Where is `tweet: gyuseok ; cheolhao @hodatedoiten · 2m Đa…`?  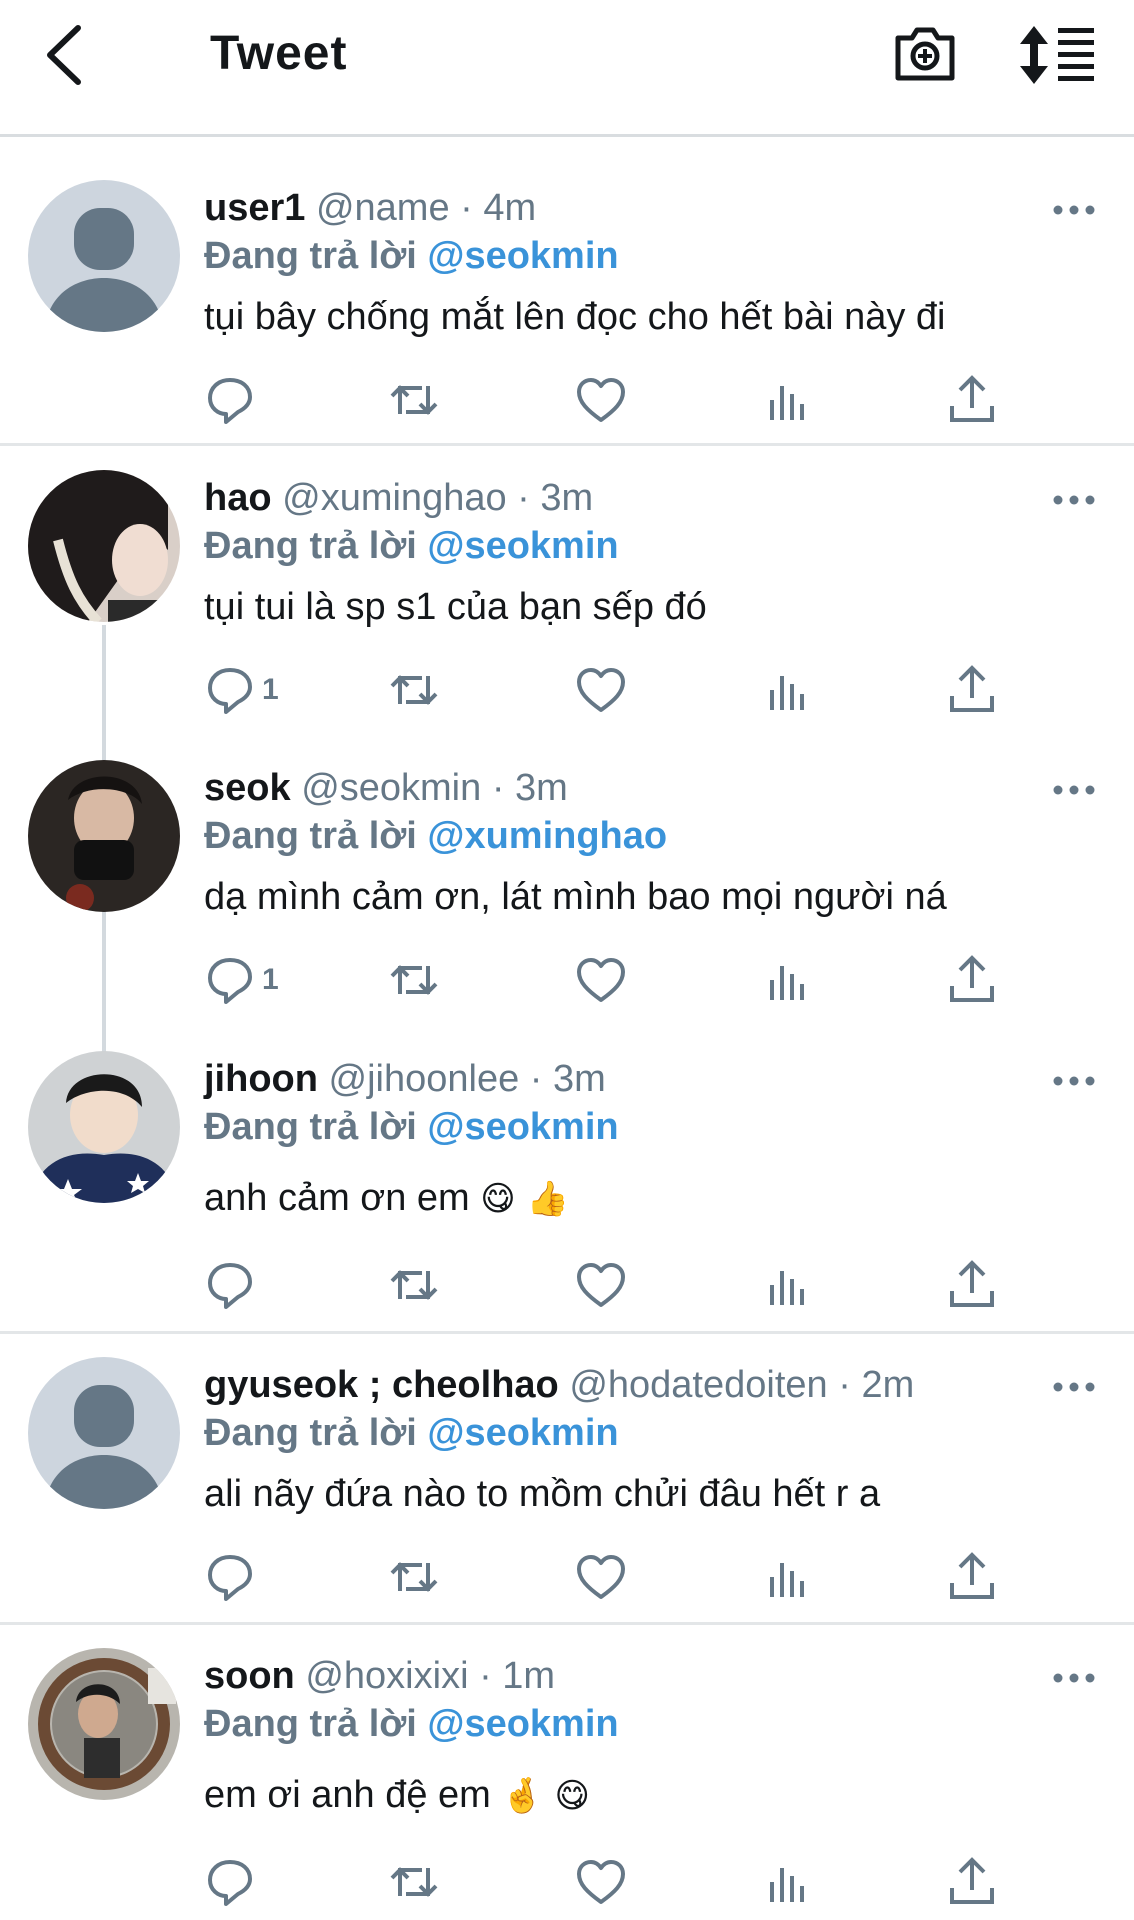
tweet: gyuseok ; cheolhao @hodatedoiten · 2m Đa… is located at coordinates (567, 1489).